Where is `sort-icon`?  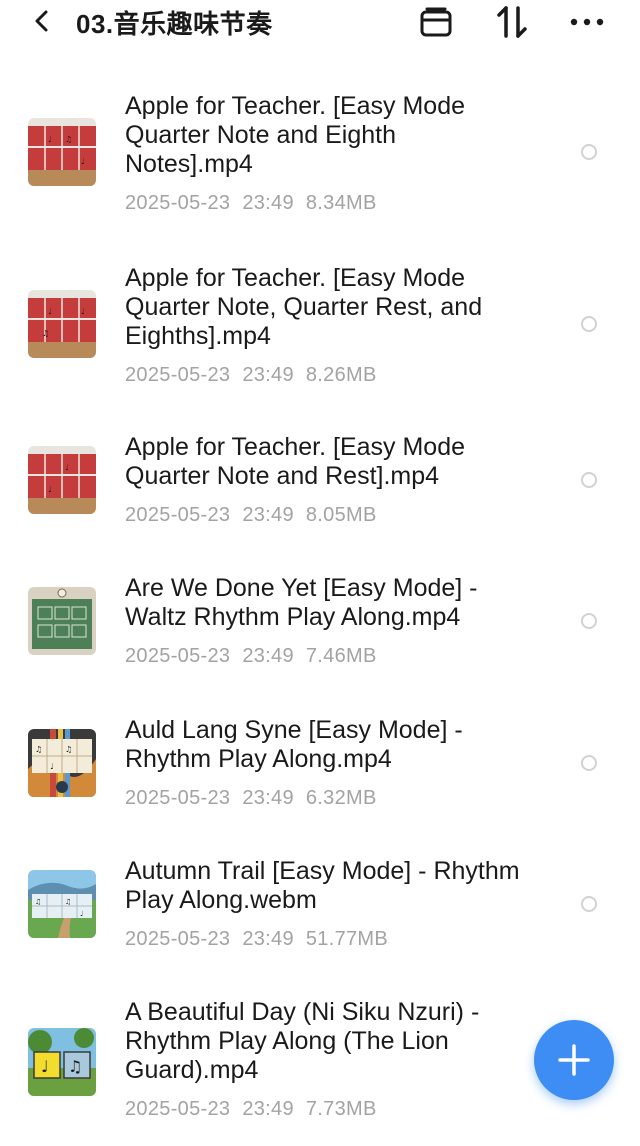
sort-icon is located at coordinates (512, 22).